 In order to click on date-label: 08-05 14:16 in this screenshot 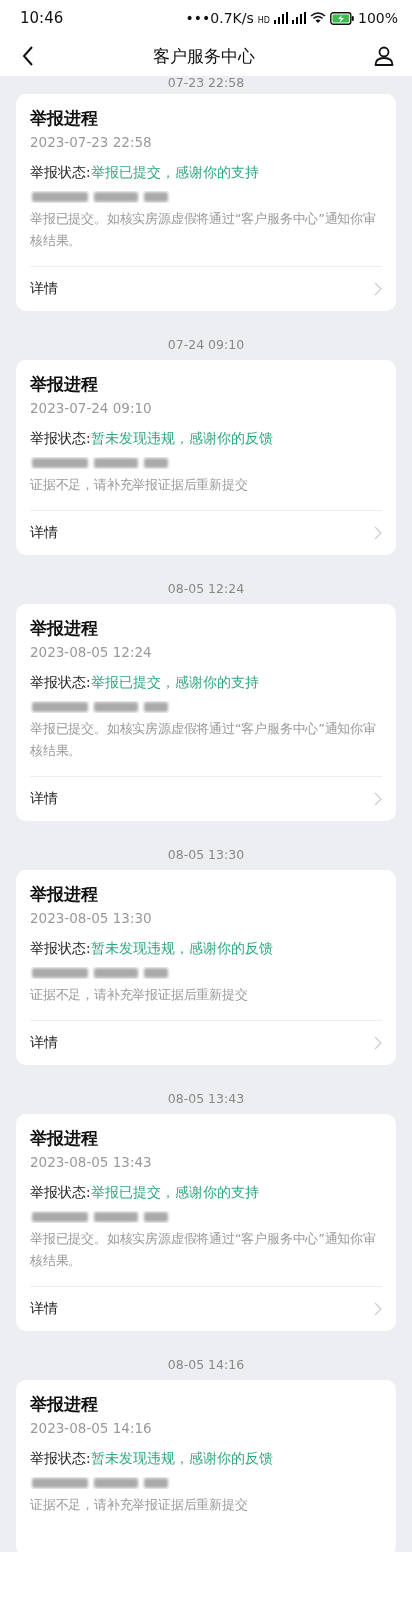, I will do `click(206, 1365)`.